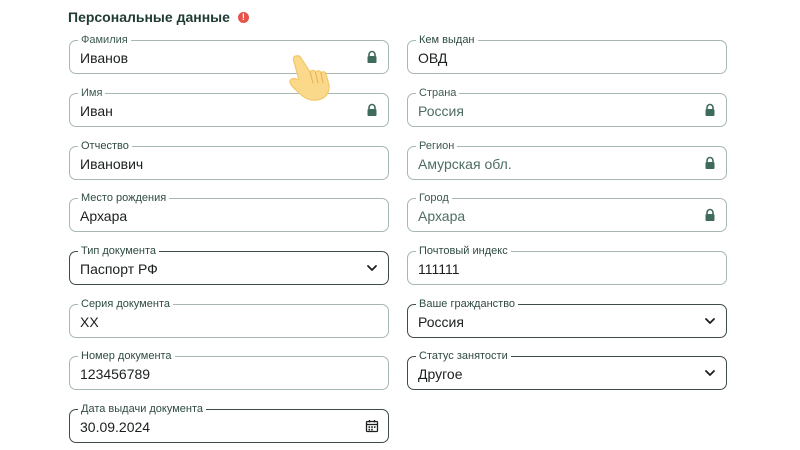  Describe the element at coordinates (149, 17) in the screenshot. I see `section-title-text: Персональные данные` at that location.